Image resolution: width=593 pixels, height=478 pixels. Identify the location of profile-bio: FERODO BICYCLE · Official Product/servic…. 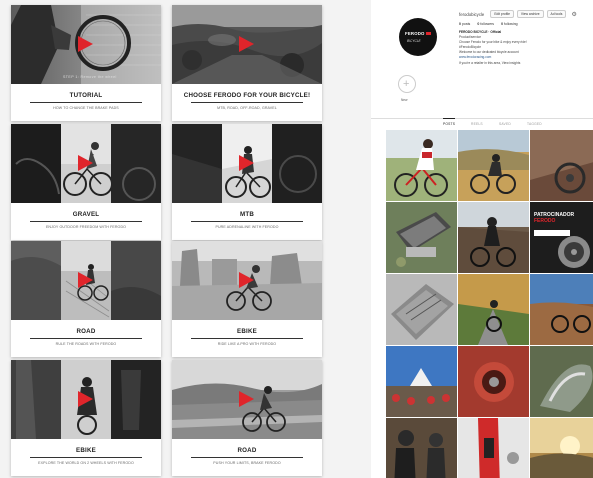
(519, 48).